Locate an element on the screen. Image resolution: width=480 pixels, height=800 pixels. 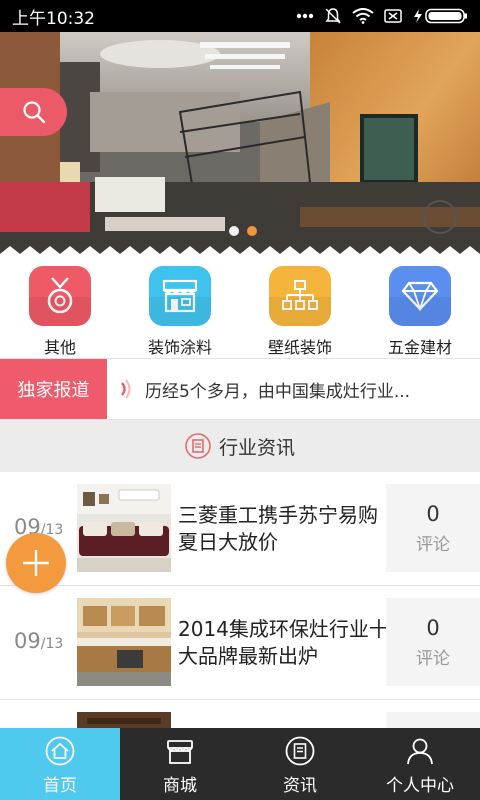
plus-icon is located at coordinates (36, 563).